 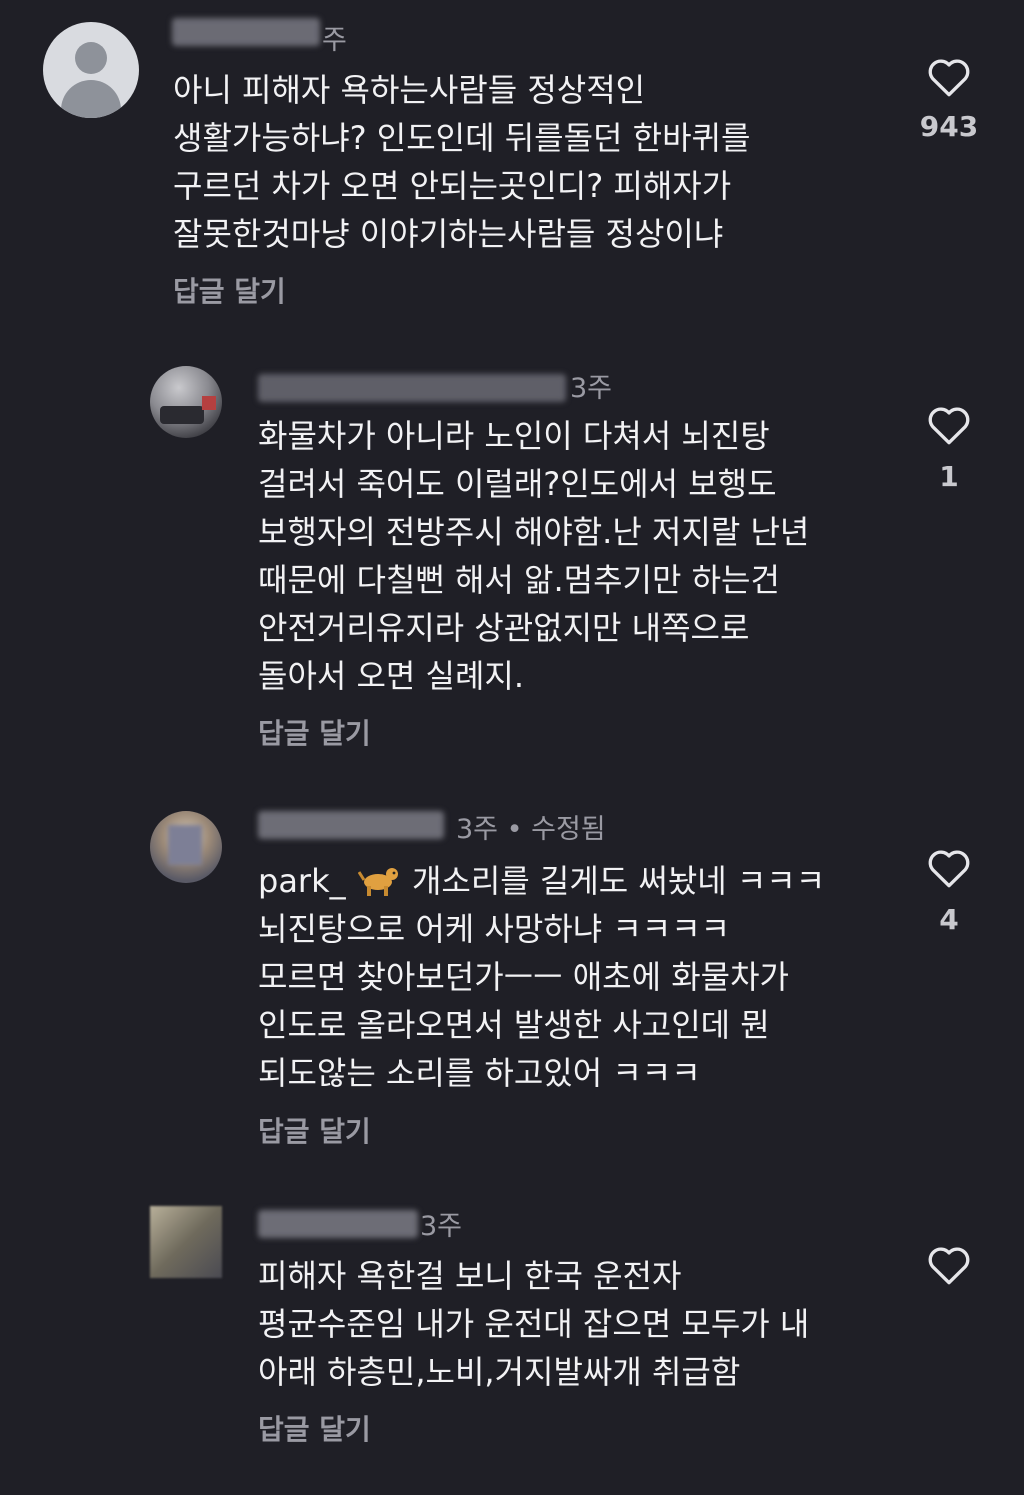 I want to click on comment-time: 3주 • 수정됨, so click(x=531, y=829).